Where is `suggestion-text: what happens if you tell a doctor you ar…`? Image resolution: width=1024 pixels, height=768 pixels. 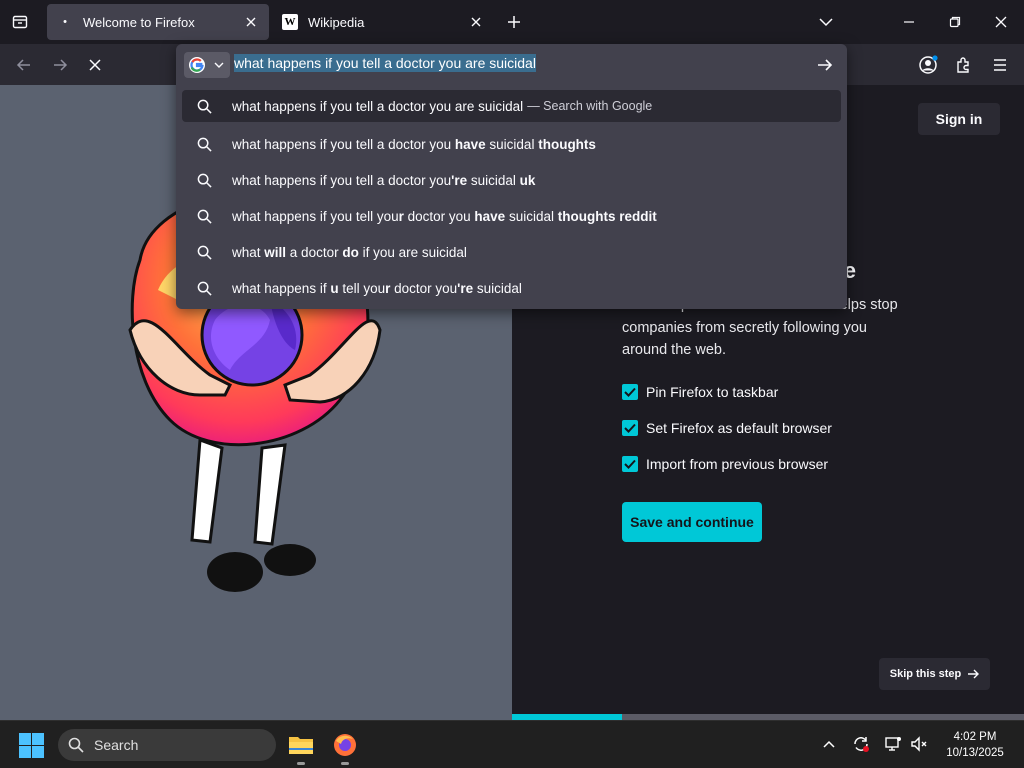 suggestion-text: what happens if you tell a doctor you ar… is located at coordinates (378, 106).